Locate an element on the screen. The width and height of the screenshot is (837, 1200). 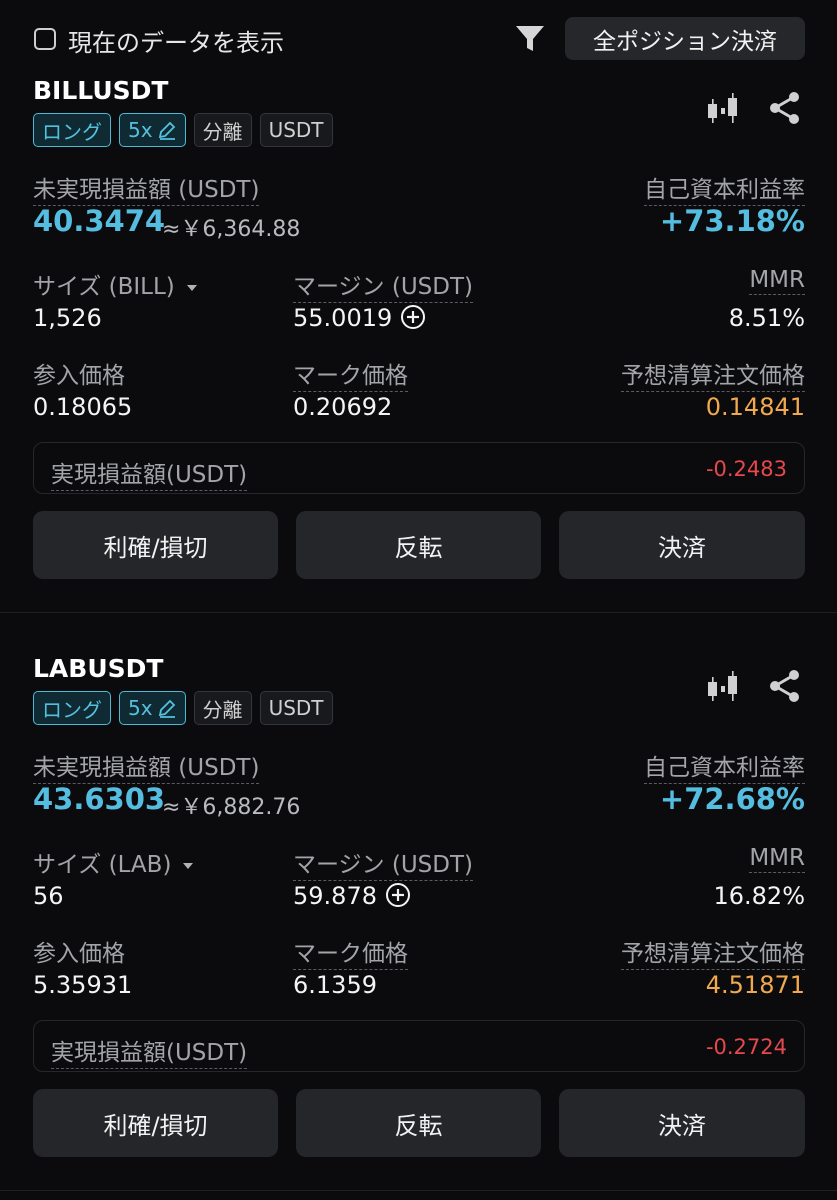
roe-value: +73.18% is located at coordinates (732, 221).